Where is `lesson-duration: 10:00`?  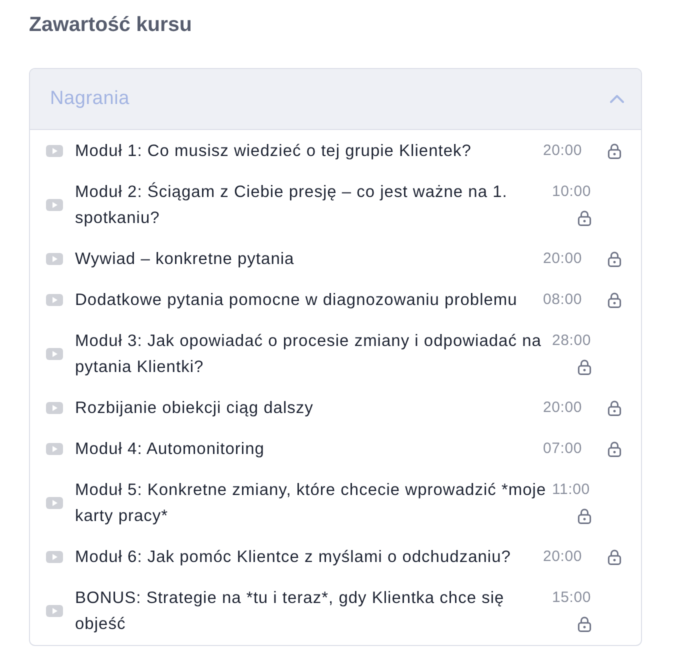 lesson-duration: 10:00 is located at coordinates (572, 192).